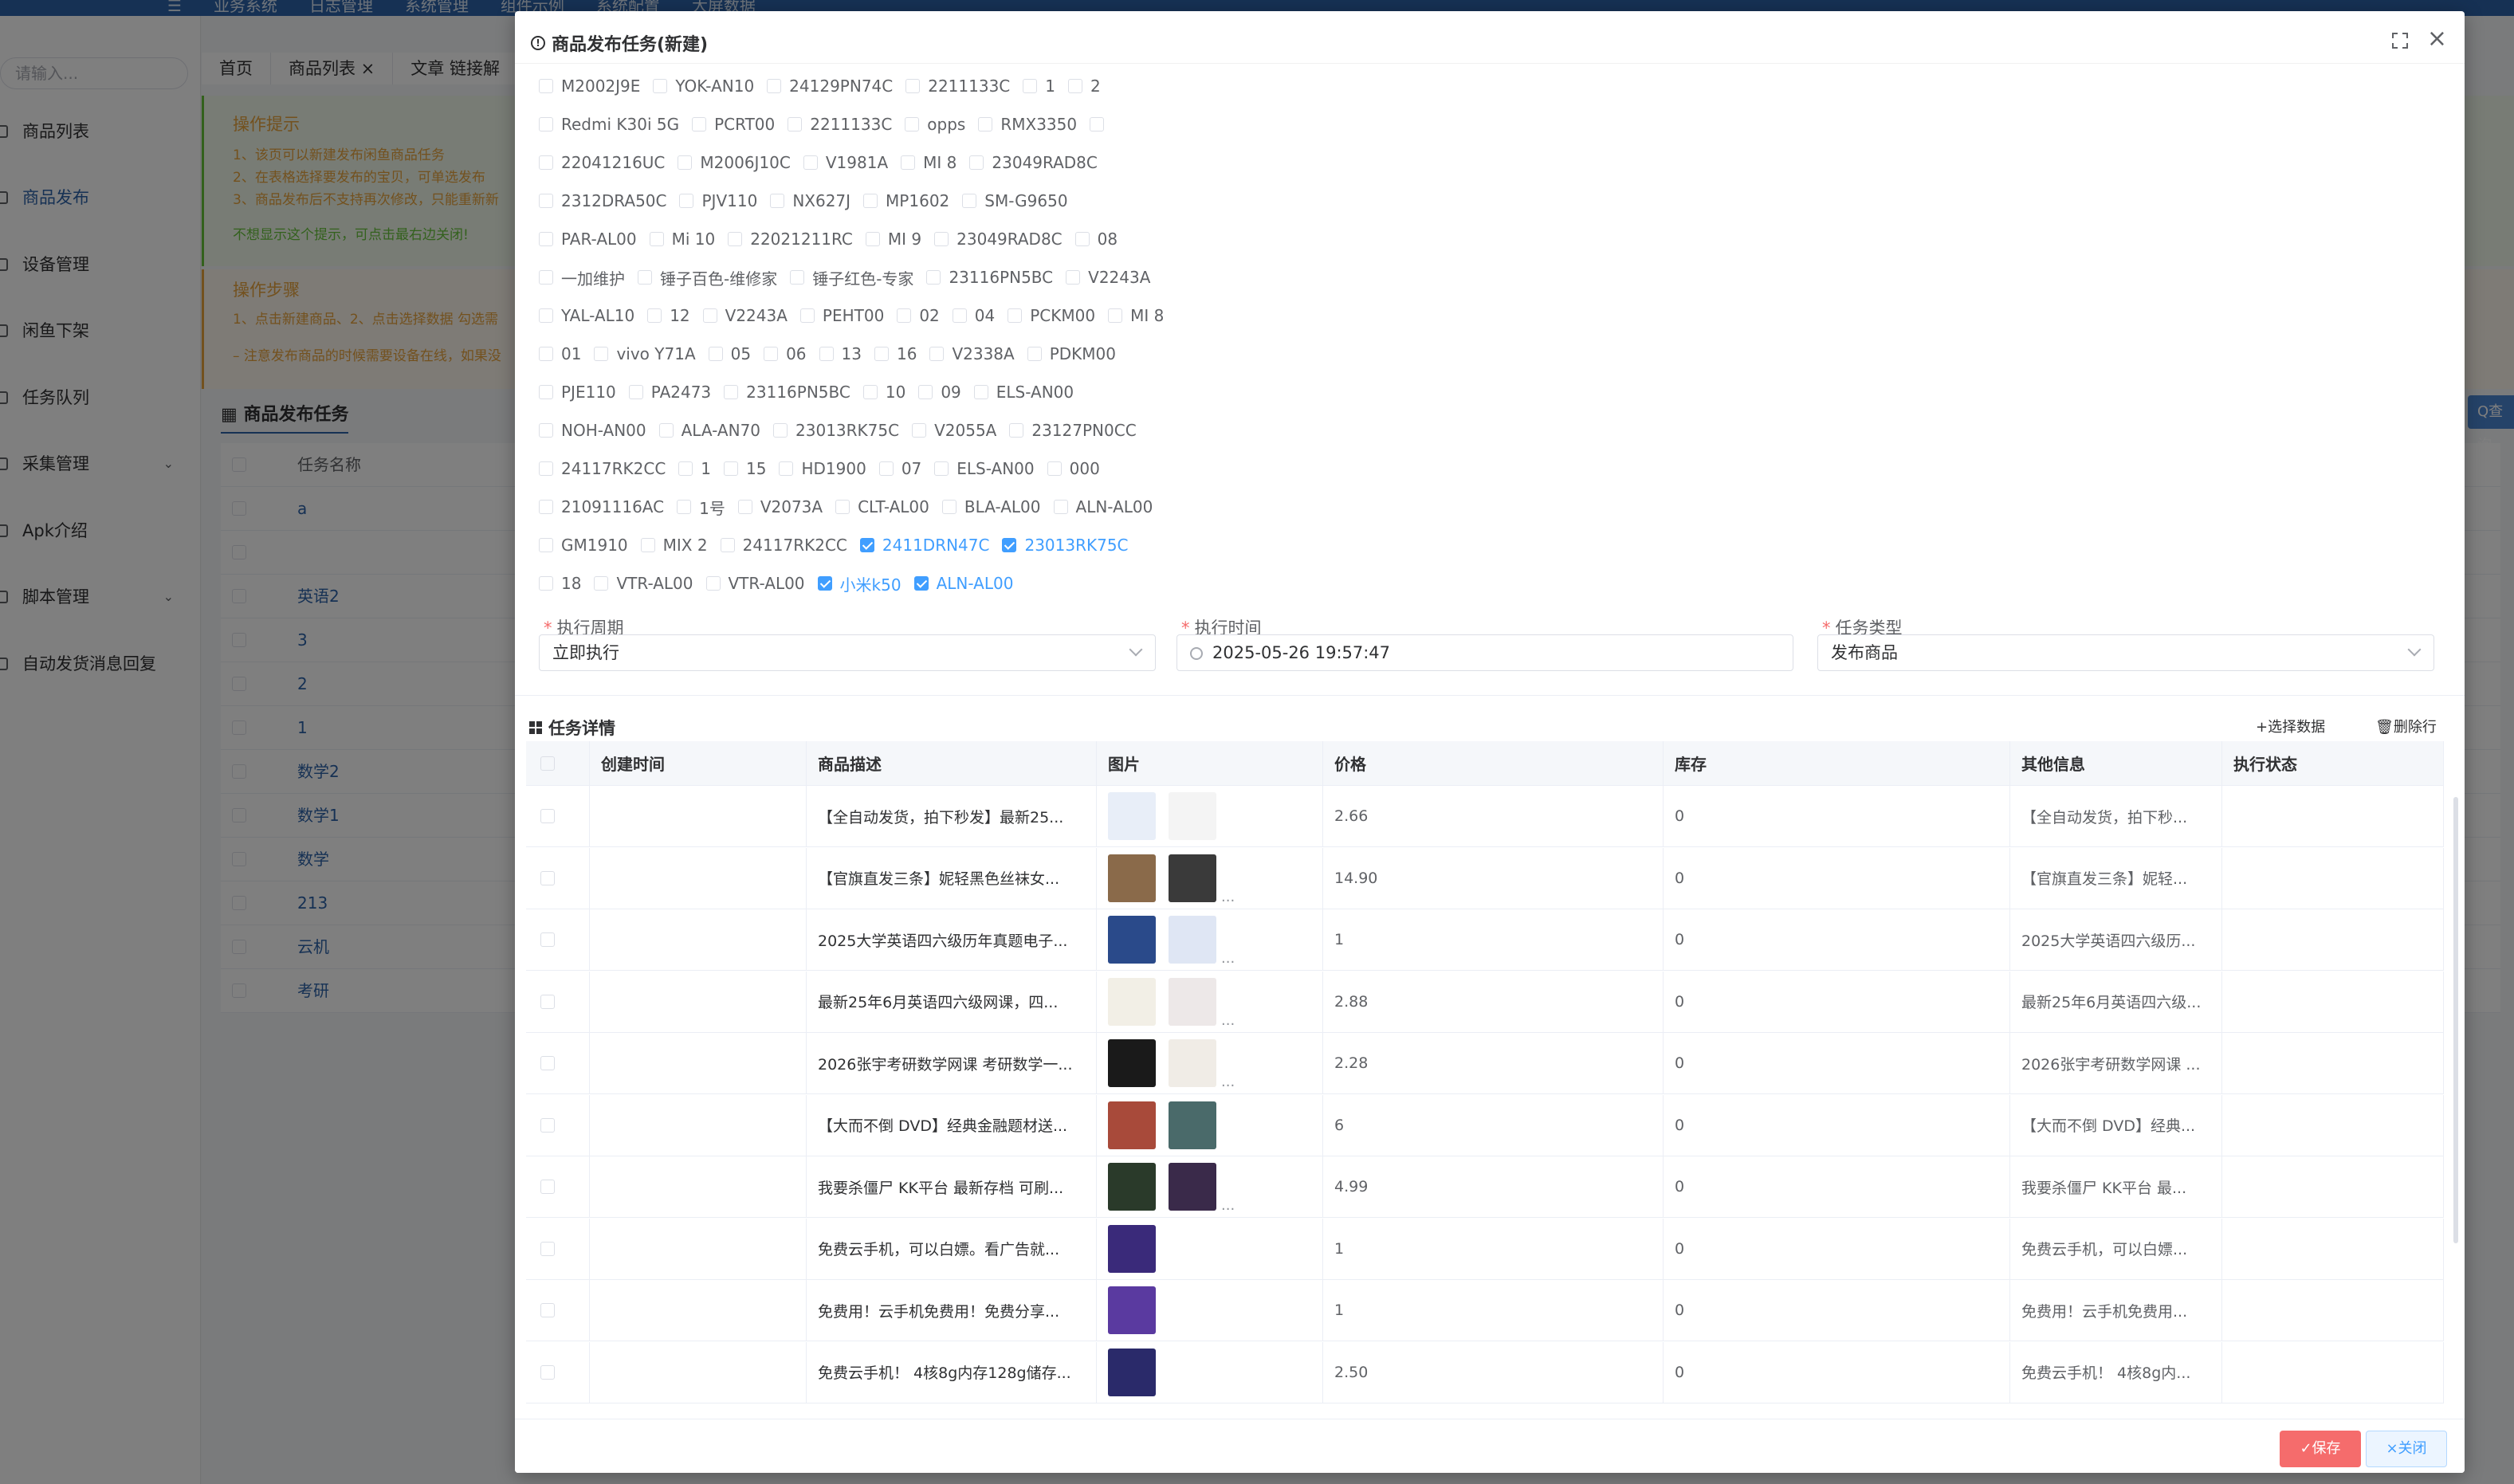  I want to click on device-checkbox: 09, so click(939, 392).